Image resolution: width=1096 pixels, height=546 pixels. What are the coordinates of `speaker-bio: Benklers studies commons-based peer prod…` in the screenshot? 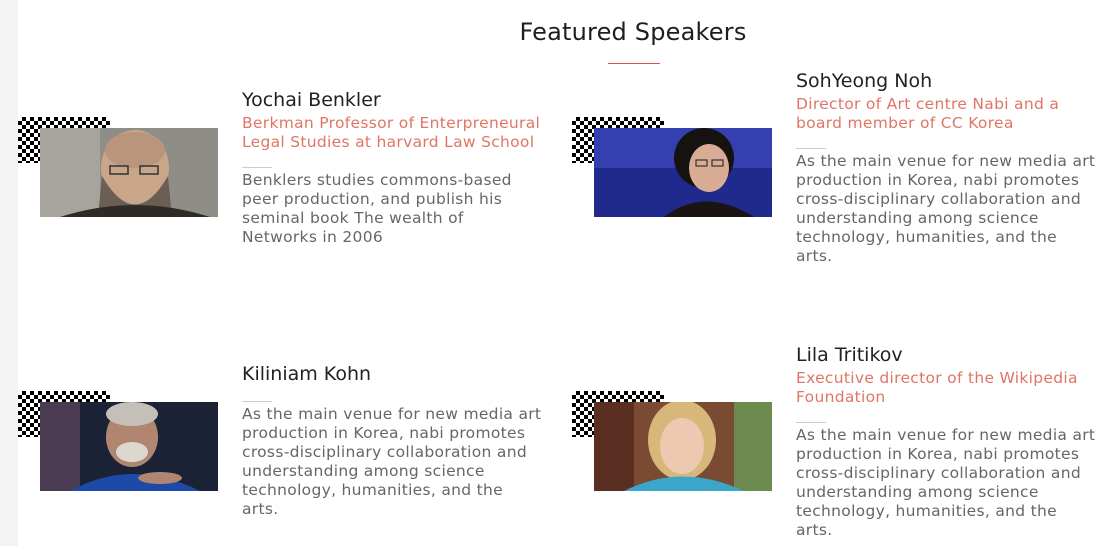 It's located at (377, 208).